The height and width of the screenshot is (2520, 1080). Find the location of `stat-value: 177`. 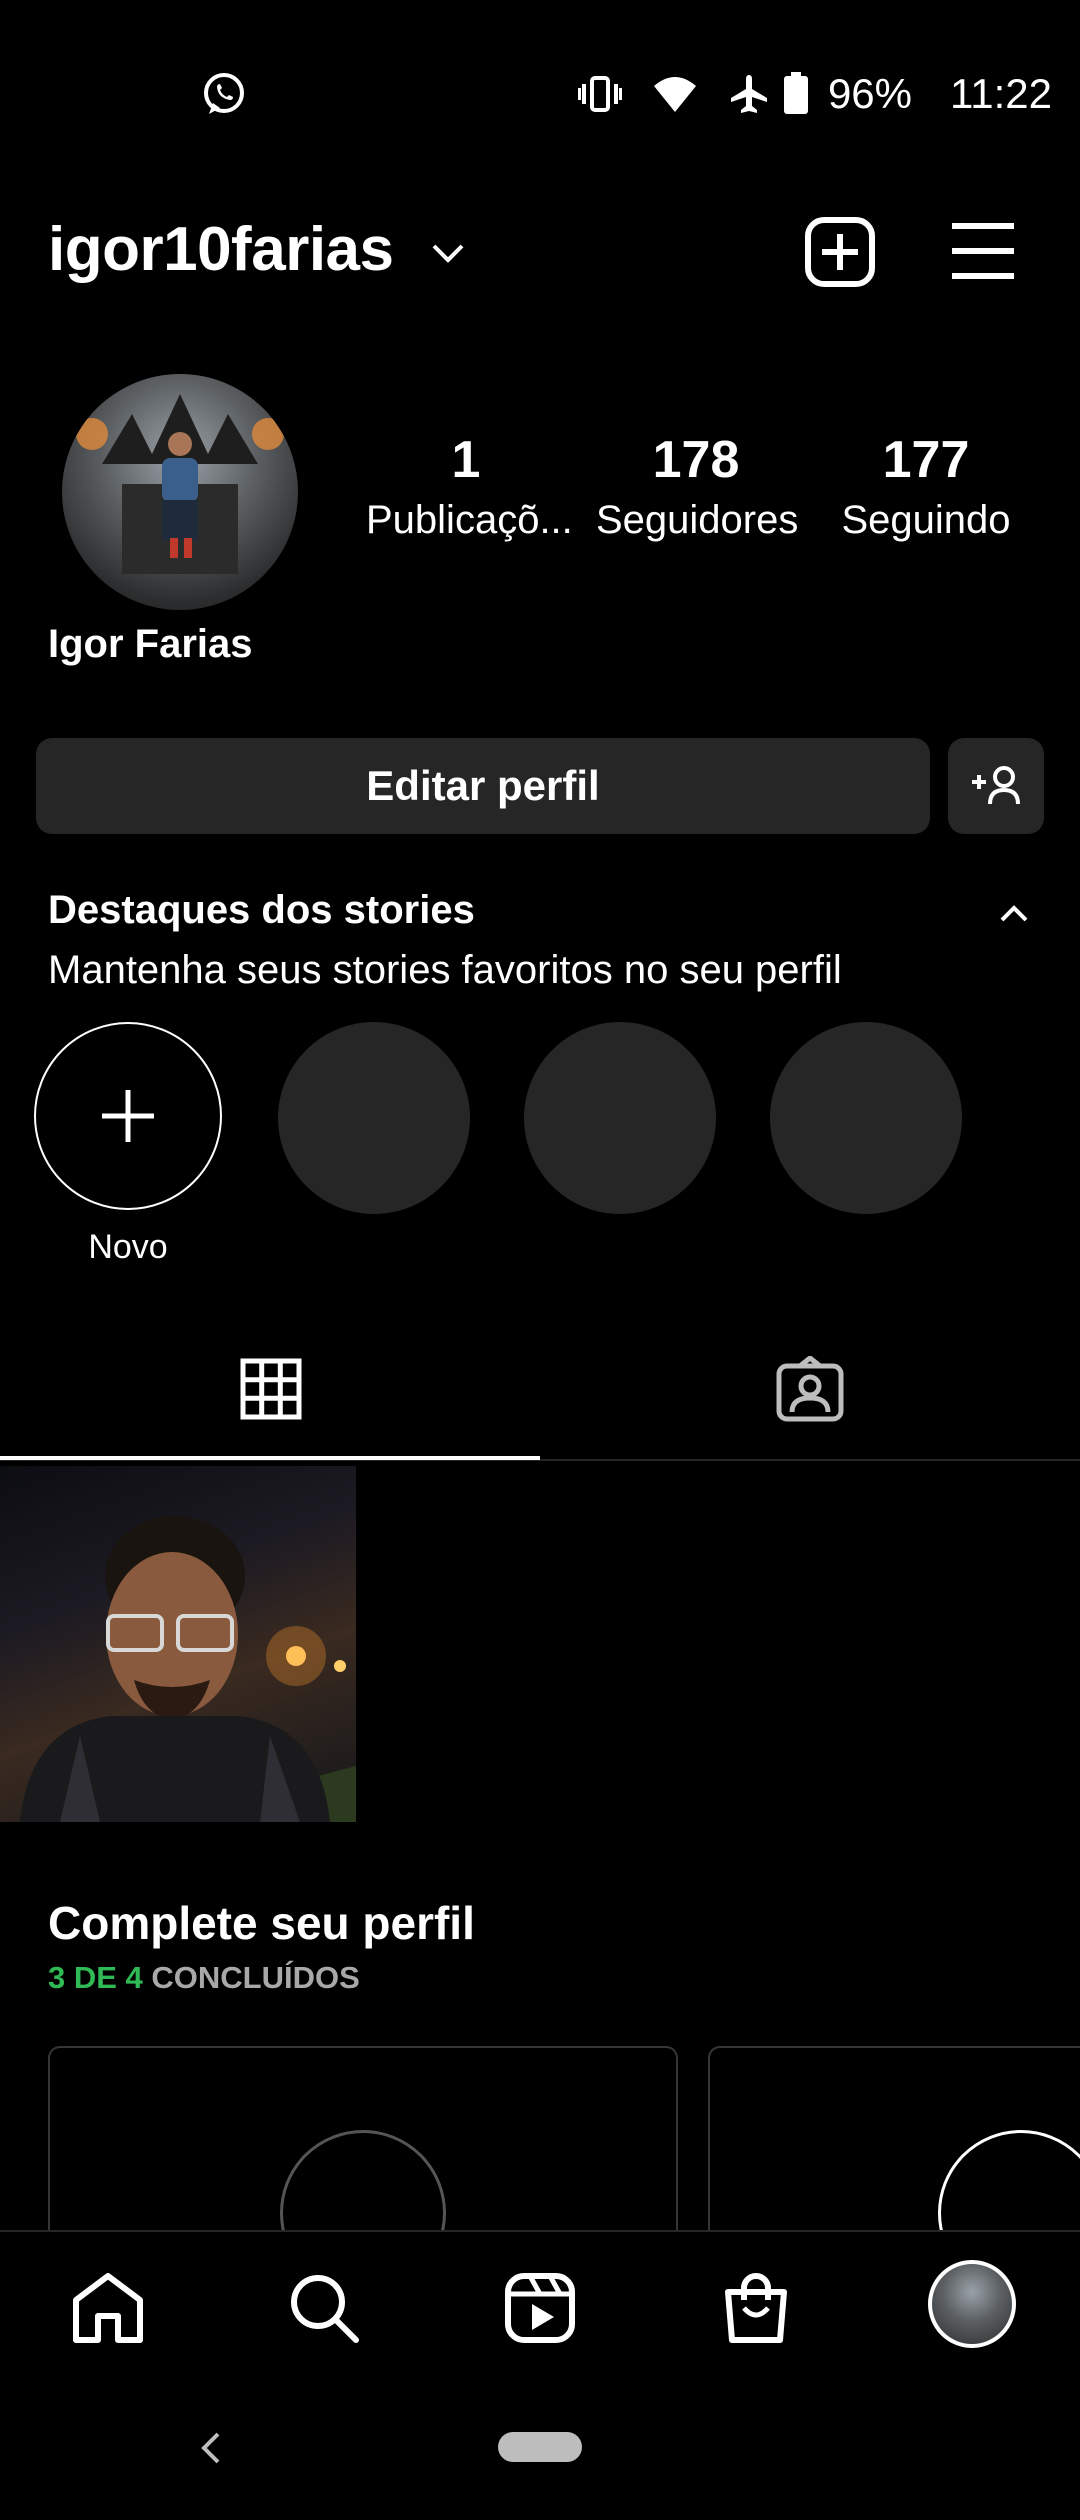

stat-value: 177 is located at coordinates (926, 460).